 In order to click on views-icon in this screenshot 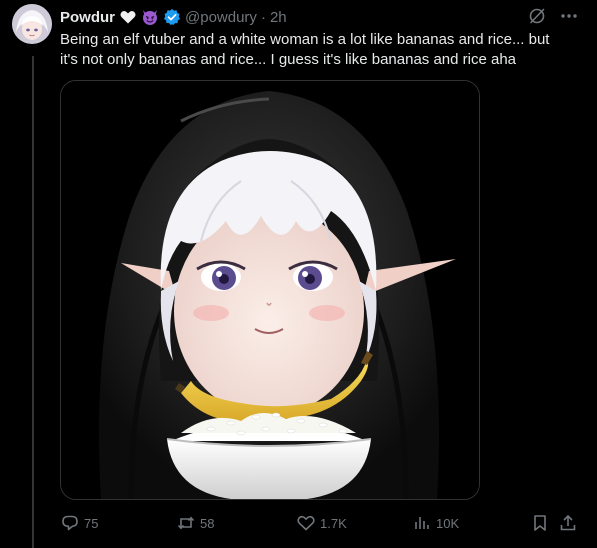, I will do `click(422, 523)`.